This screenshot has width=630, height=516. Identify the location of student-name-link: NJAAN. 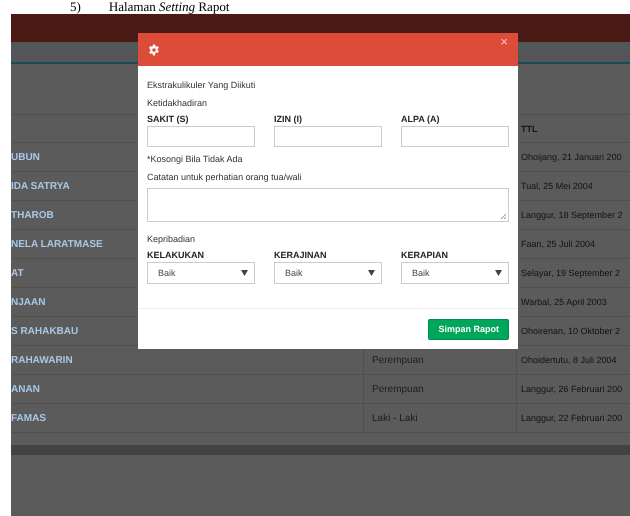
(28, 302).